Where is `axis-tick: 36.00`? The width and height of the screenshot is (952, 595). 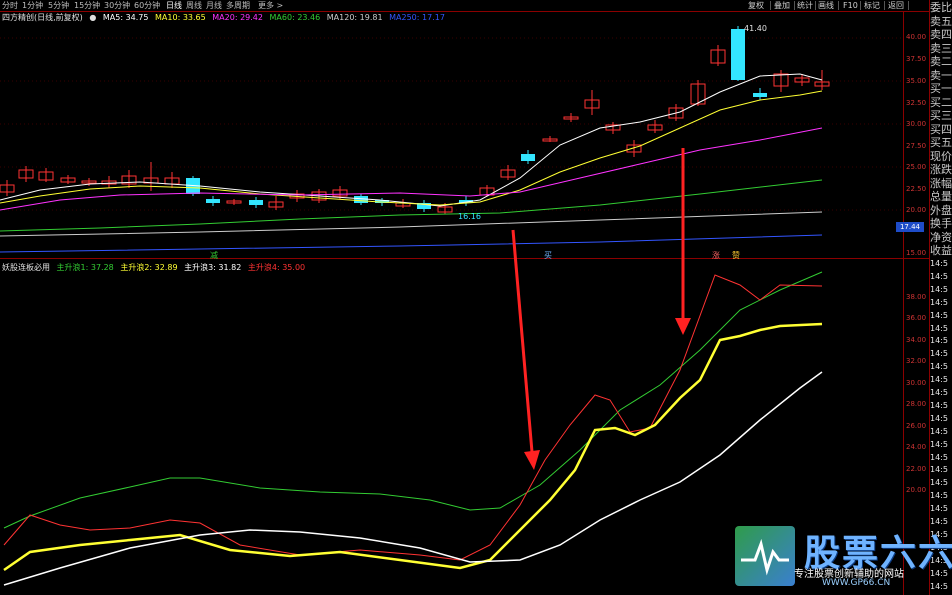 axis-tick: 36.00 is located at coordinates (916, 318).